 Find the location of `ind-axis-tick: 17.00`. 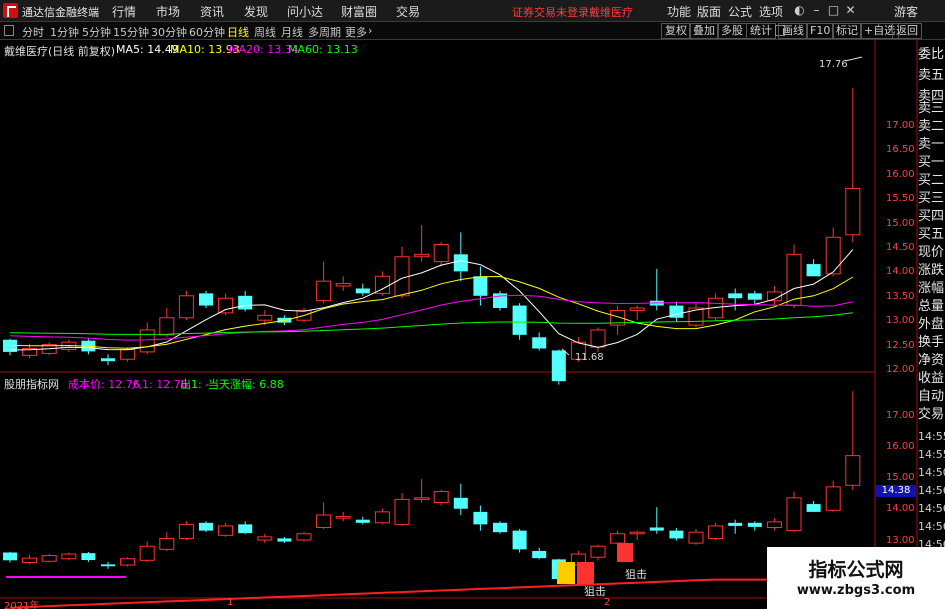

ind-axis-tick: 17.00 is located at coordinates (900, 415).